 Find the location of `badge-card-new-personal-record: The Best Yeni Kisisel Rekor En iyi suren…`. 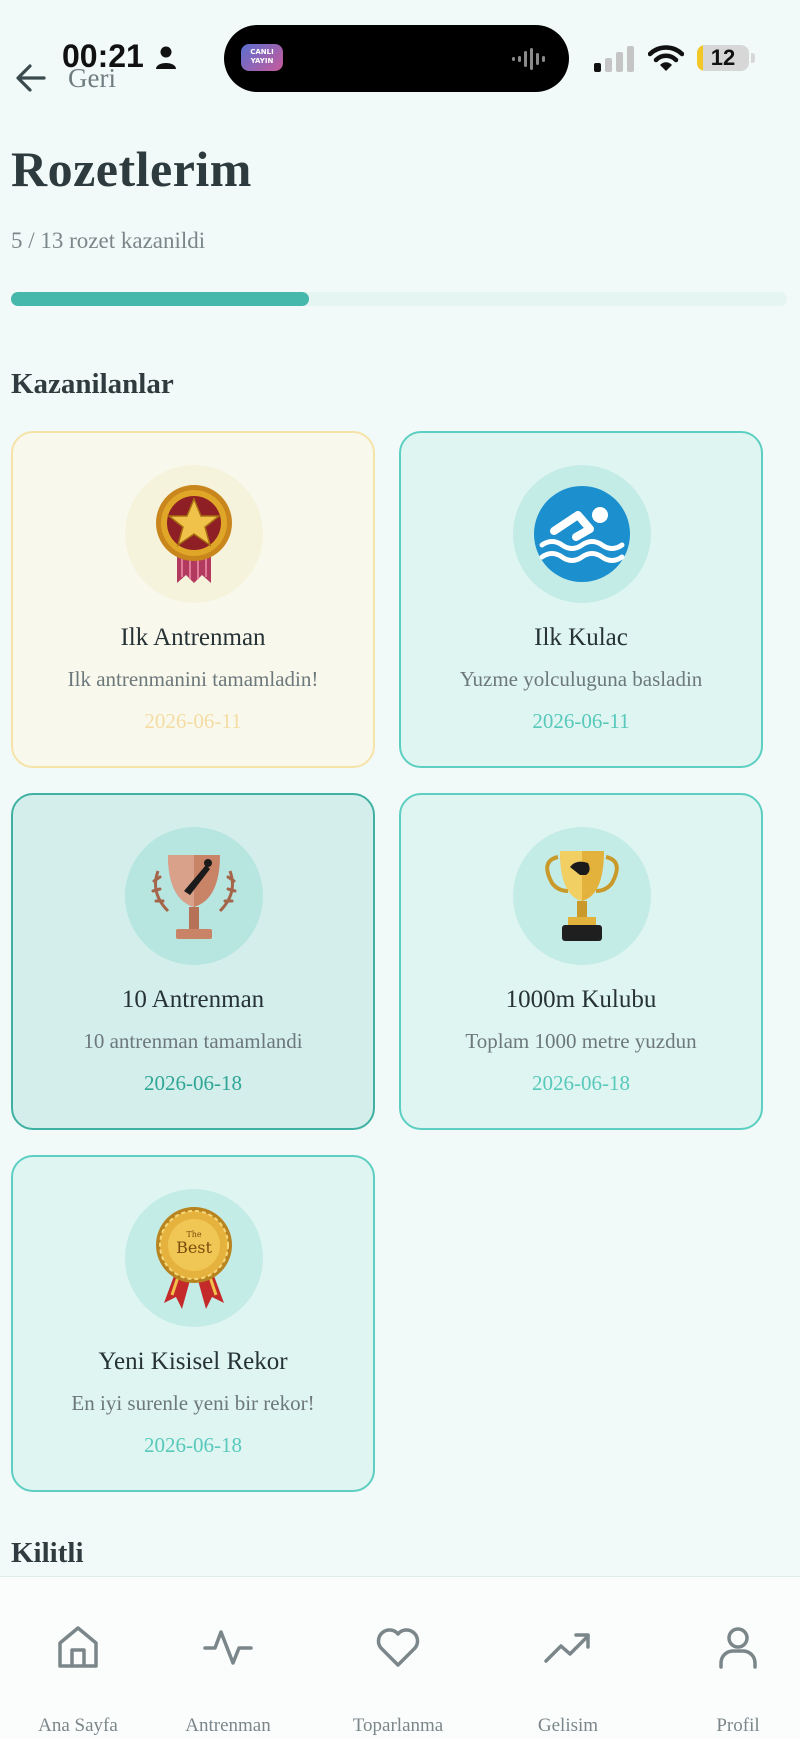

badge-card-new-personal-record: The Best Yeni Kisisel Rekor En iyi suren… is located at coordinates (193, 1323).